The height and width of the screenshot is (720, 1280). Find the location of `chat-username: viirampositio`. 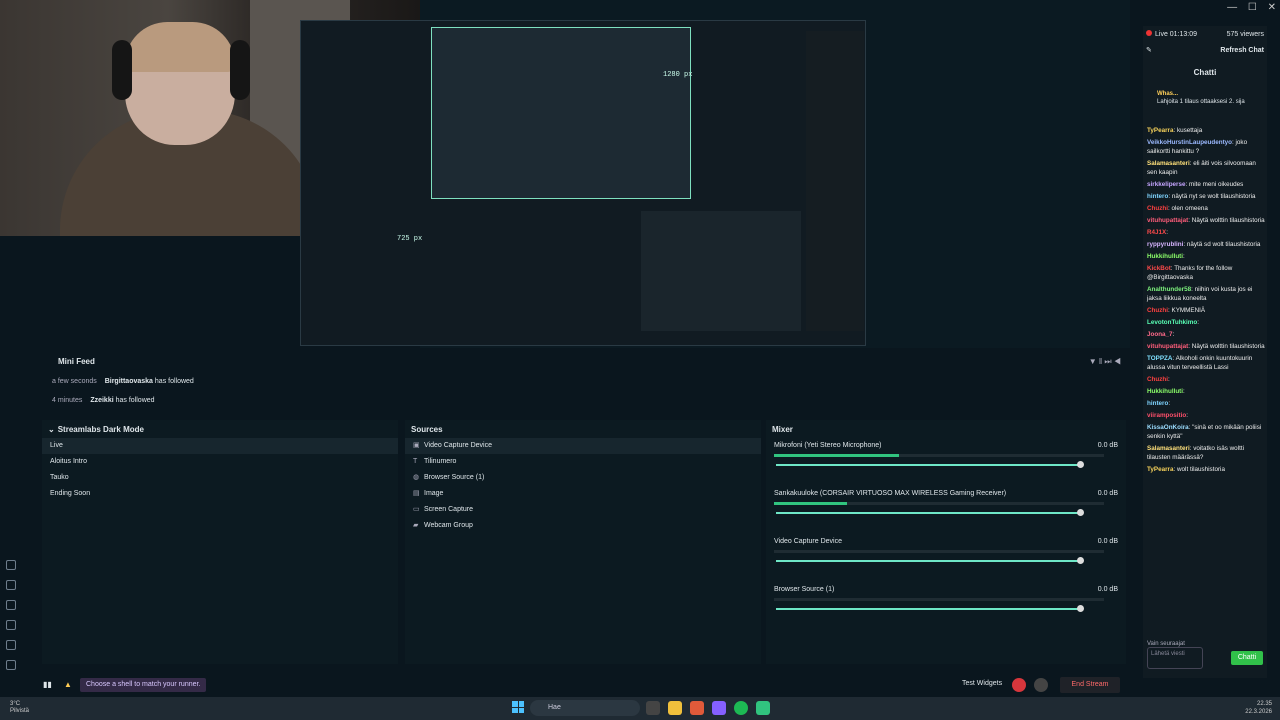

chat-username: viirampositio is located at coordinates (1166, 415).